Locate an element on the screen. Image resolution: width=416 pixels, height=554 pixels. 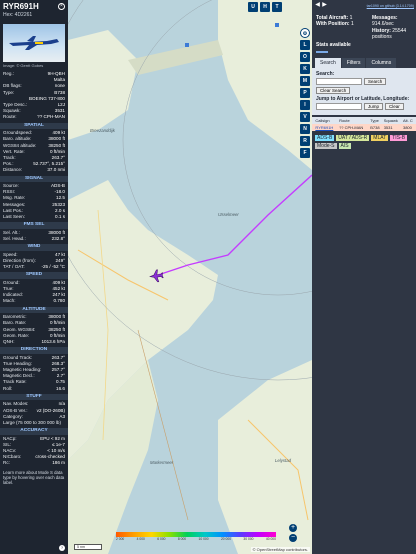
altitude-tick: 10 000 is located at coordinates (203, 539).